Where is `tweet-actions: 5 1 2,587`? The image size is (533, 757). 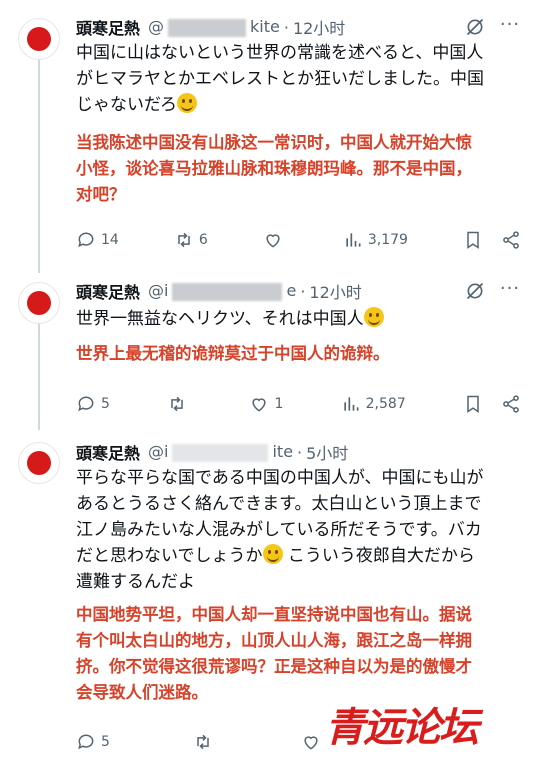
tweet-actions: 5 1 2,587 is located at coordinates (298, 404).